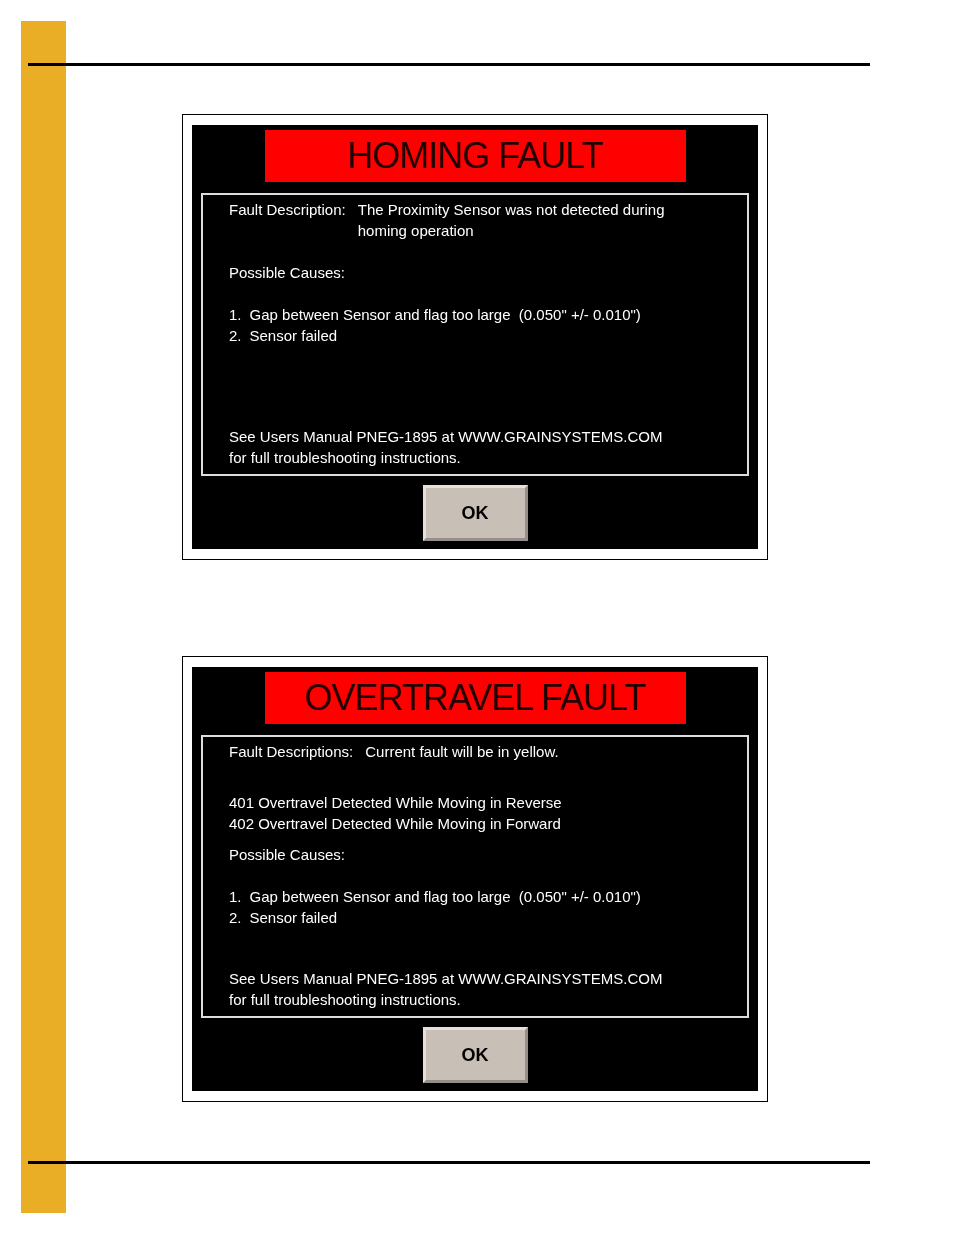 The image size is (954, 1235). I want to click on field-label: Fault Descriptions:, so click(291, 752).